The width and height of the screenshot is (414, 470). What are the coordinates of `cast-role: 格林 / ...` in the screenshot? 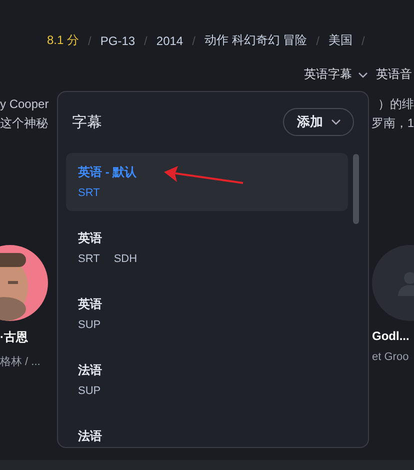 It's located at (20, 362).